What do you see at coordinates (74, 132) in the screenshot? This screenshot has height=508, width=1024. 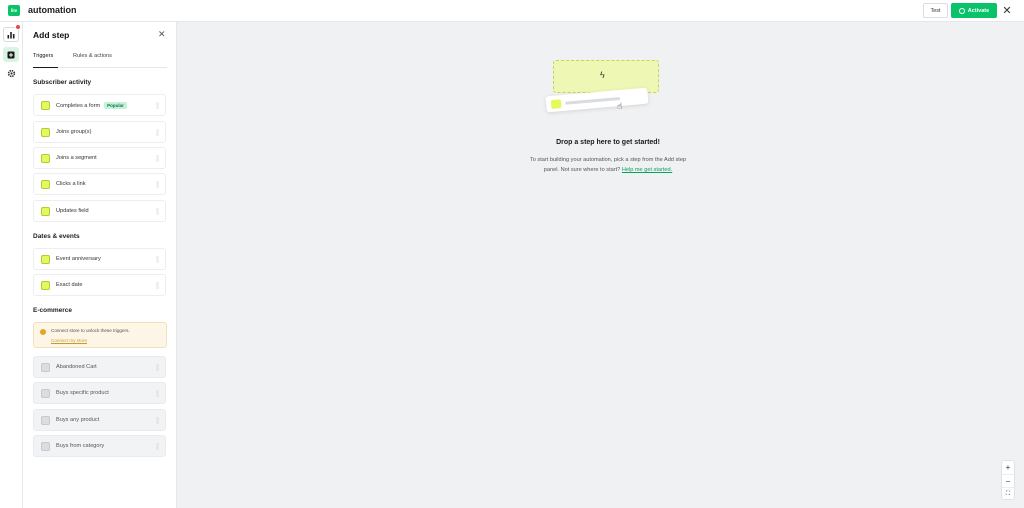 I see `trigger-label: Joins group(s)` at bounding box center [74, 132].